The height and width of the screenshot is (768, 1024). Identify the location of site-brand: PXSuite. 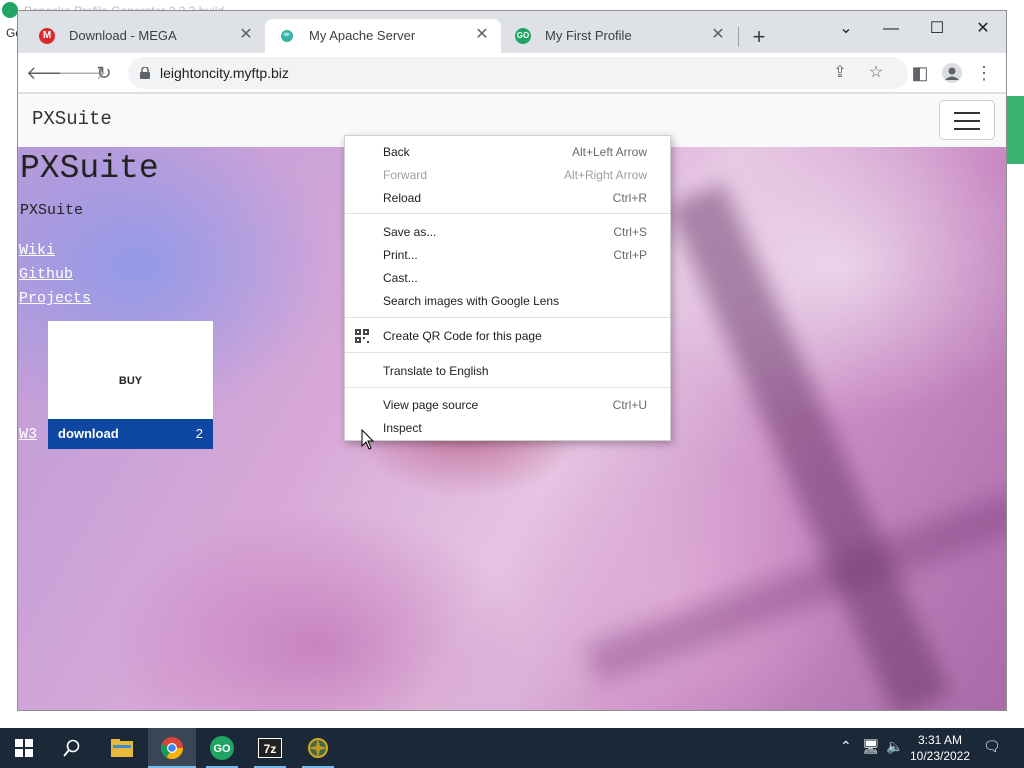
(72, 119).